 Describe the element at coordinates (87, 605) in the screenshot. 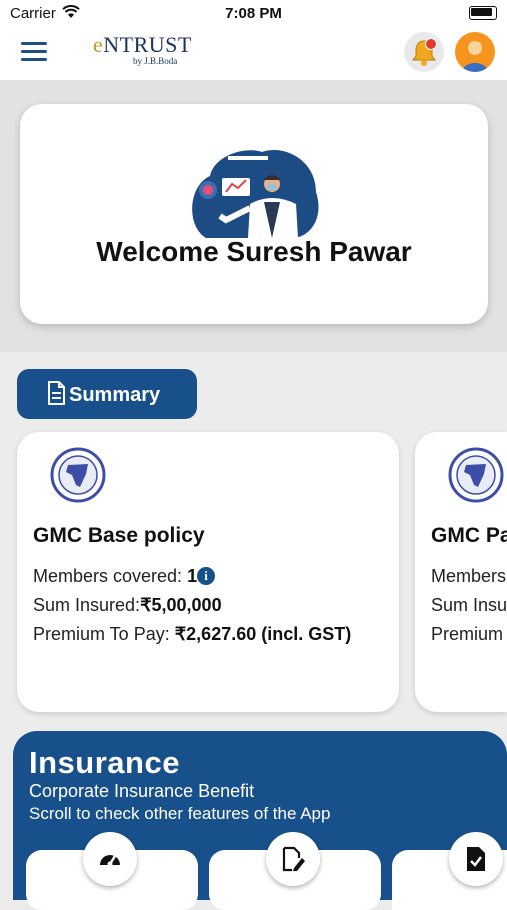

I see `sum-insured-label: Sum Insured:` at that location.